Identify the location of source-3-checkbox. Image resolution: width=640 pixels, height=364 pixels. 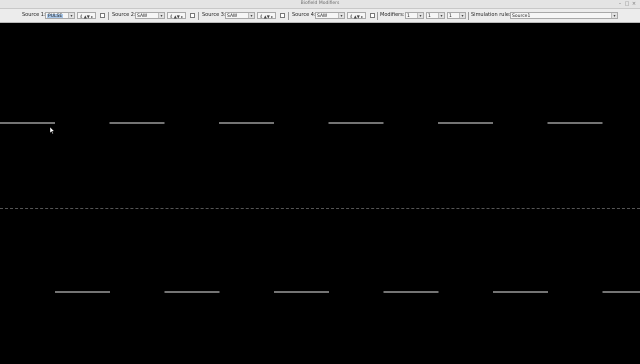
(282, 15).